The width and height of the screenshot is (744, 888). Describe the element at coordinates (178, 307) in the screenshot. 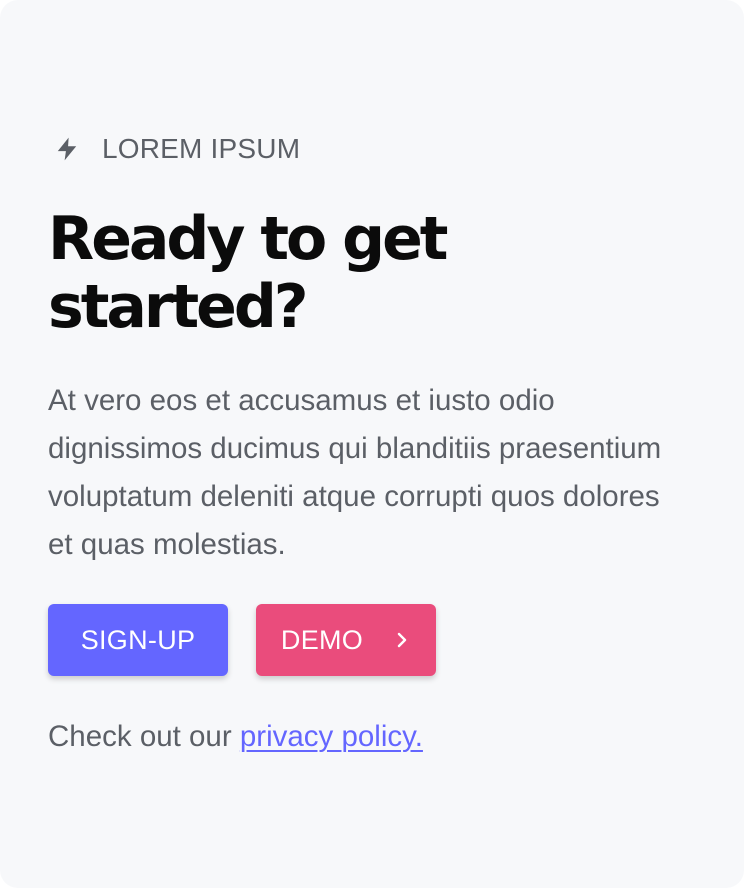

I see `title-line-2: started?` at that location.